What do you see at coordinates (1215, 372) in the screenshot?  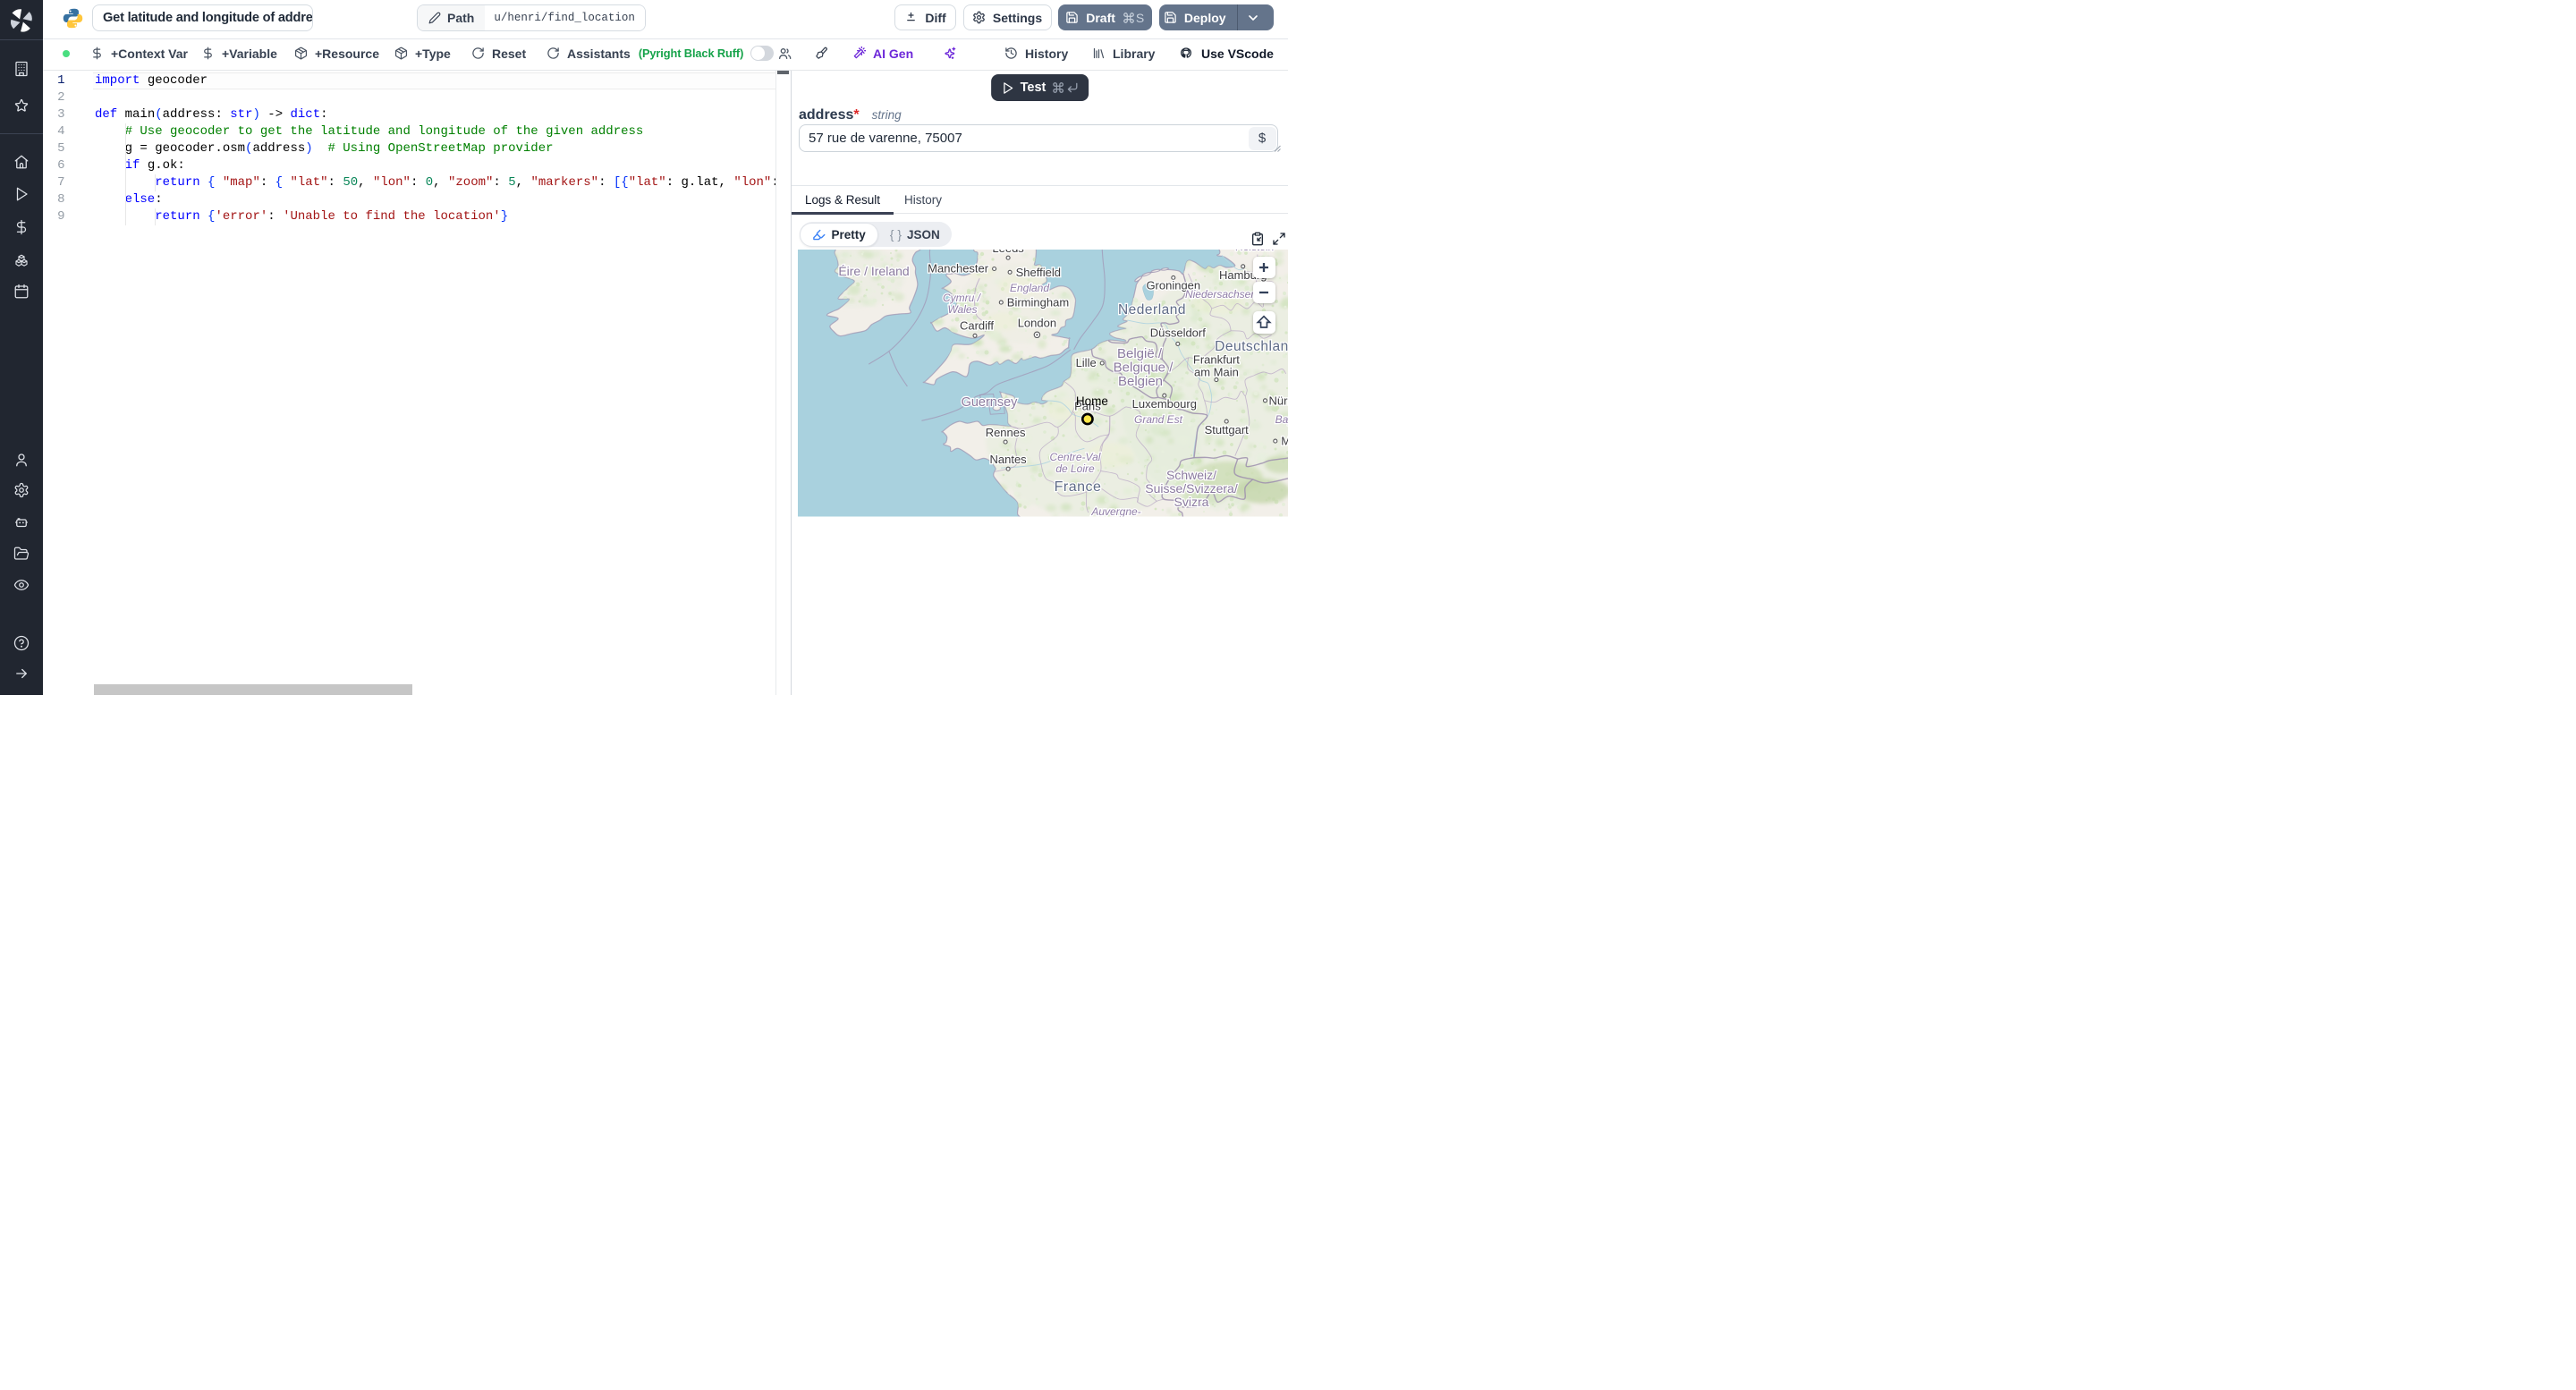 I see `svg-text: am Main` at bounding box center [1215, 372].